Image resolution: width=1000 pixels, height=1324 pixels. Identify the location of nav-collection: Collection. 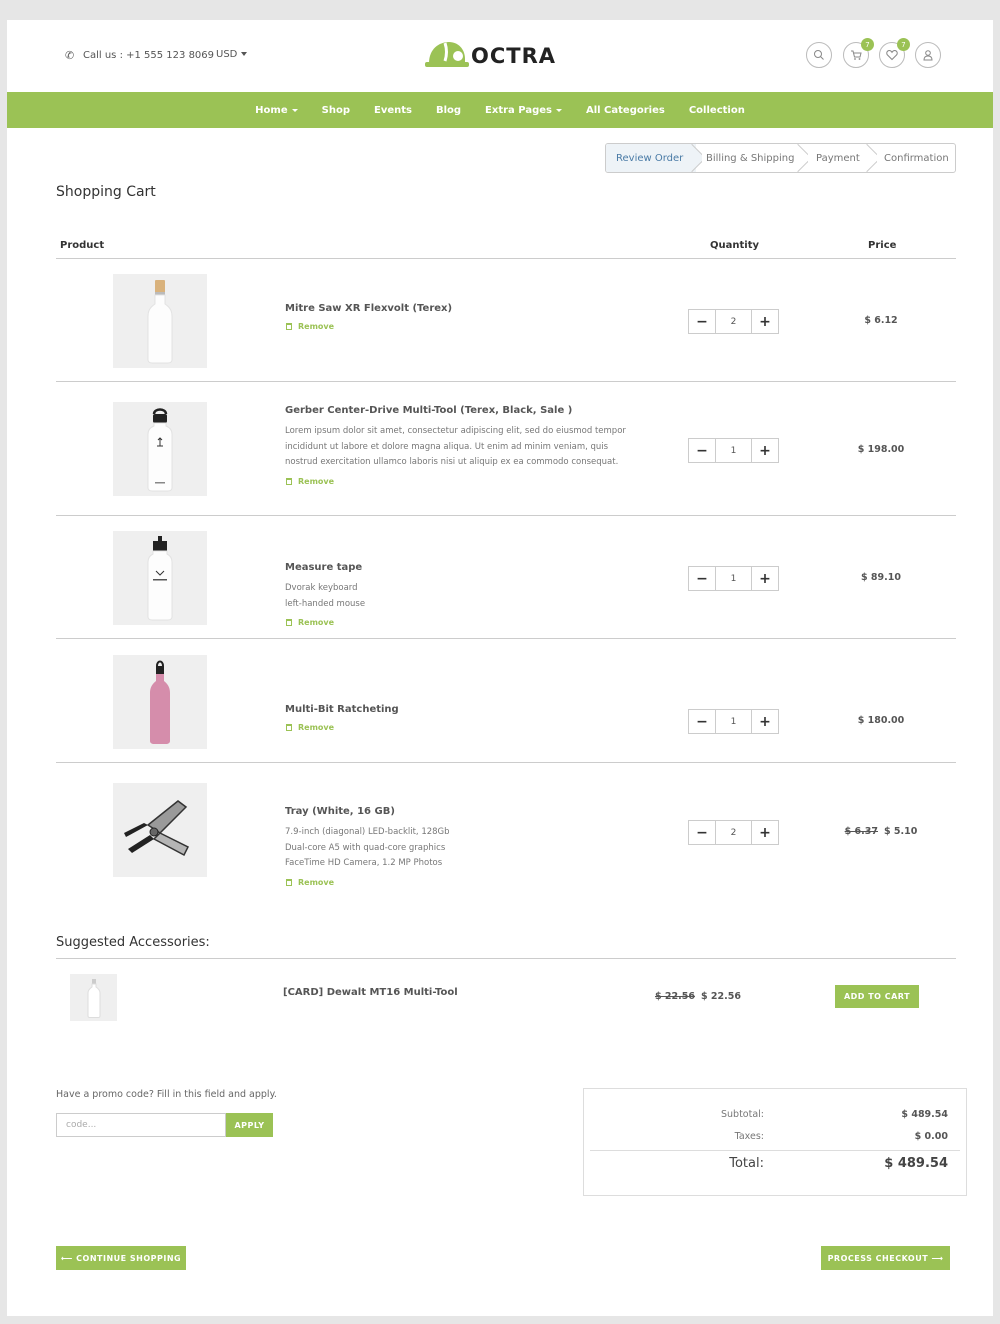
(717, 110).